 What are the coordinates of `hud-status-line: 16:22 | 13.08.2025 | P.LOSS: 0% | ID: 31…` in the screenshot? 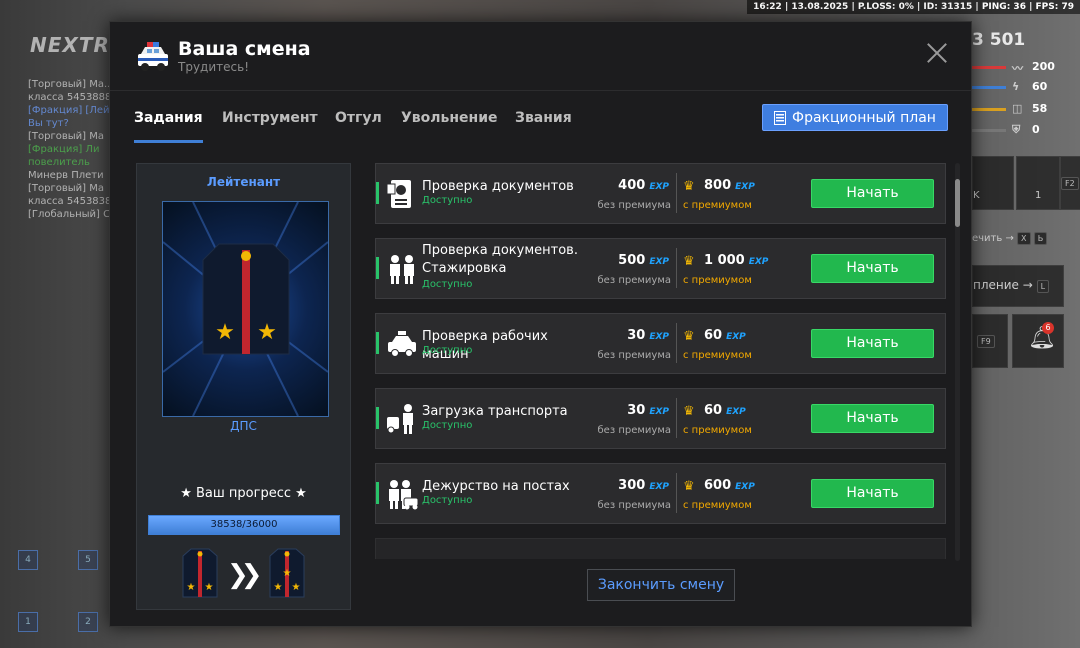 It's located at (913, 7).